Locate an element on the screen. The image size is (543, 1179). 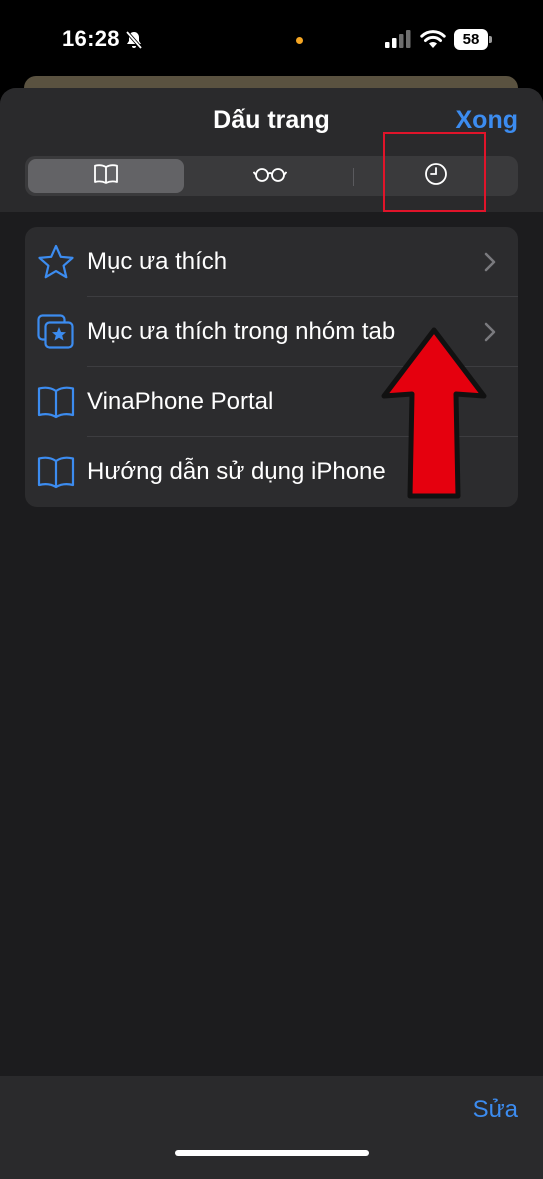
home-indicator is located at coordinates (272, 1153).